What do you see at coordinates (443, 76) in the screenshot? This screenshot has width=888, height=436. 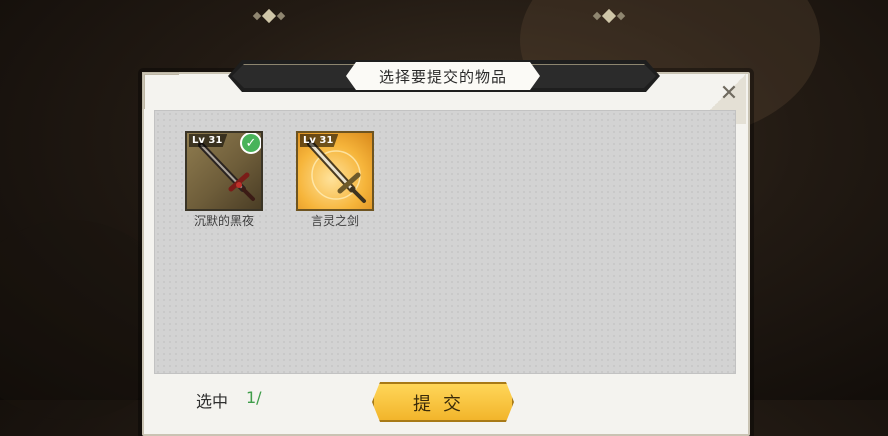 I see `dialog-title: 选择要提交的物品` at bounding box center [443, 76].